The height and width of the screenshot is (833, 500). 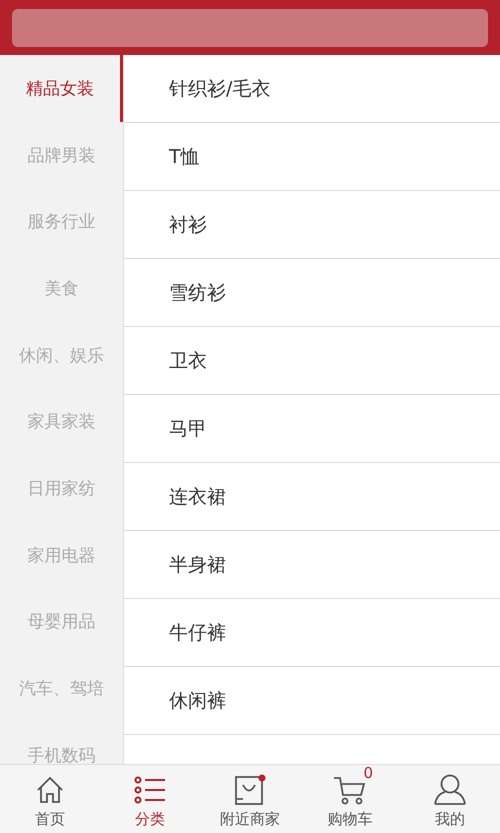 What do you see at coordinates (250, 27) in the screenshot?
I see `search-field` at bounding box center [250, 27].